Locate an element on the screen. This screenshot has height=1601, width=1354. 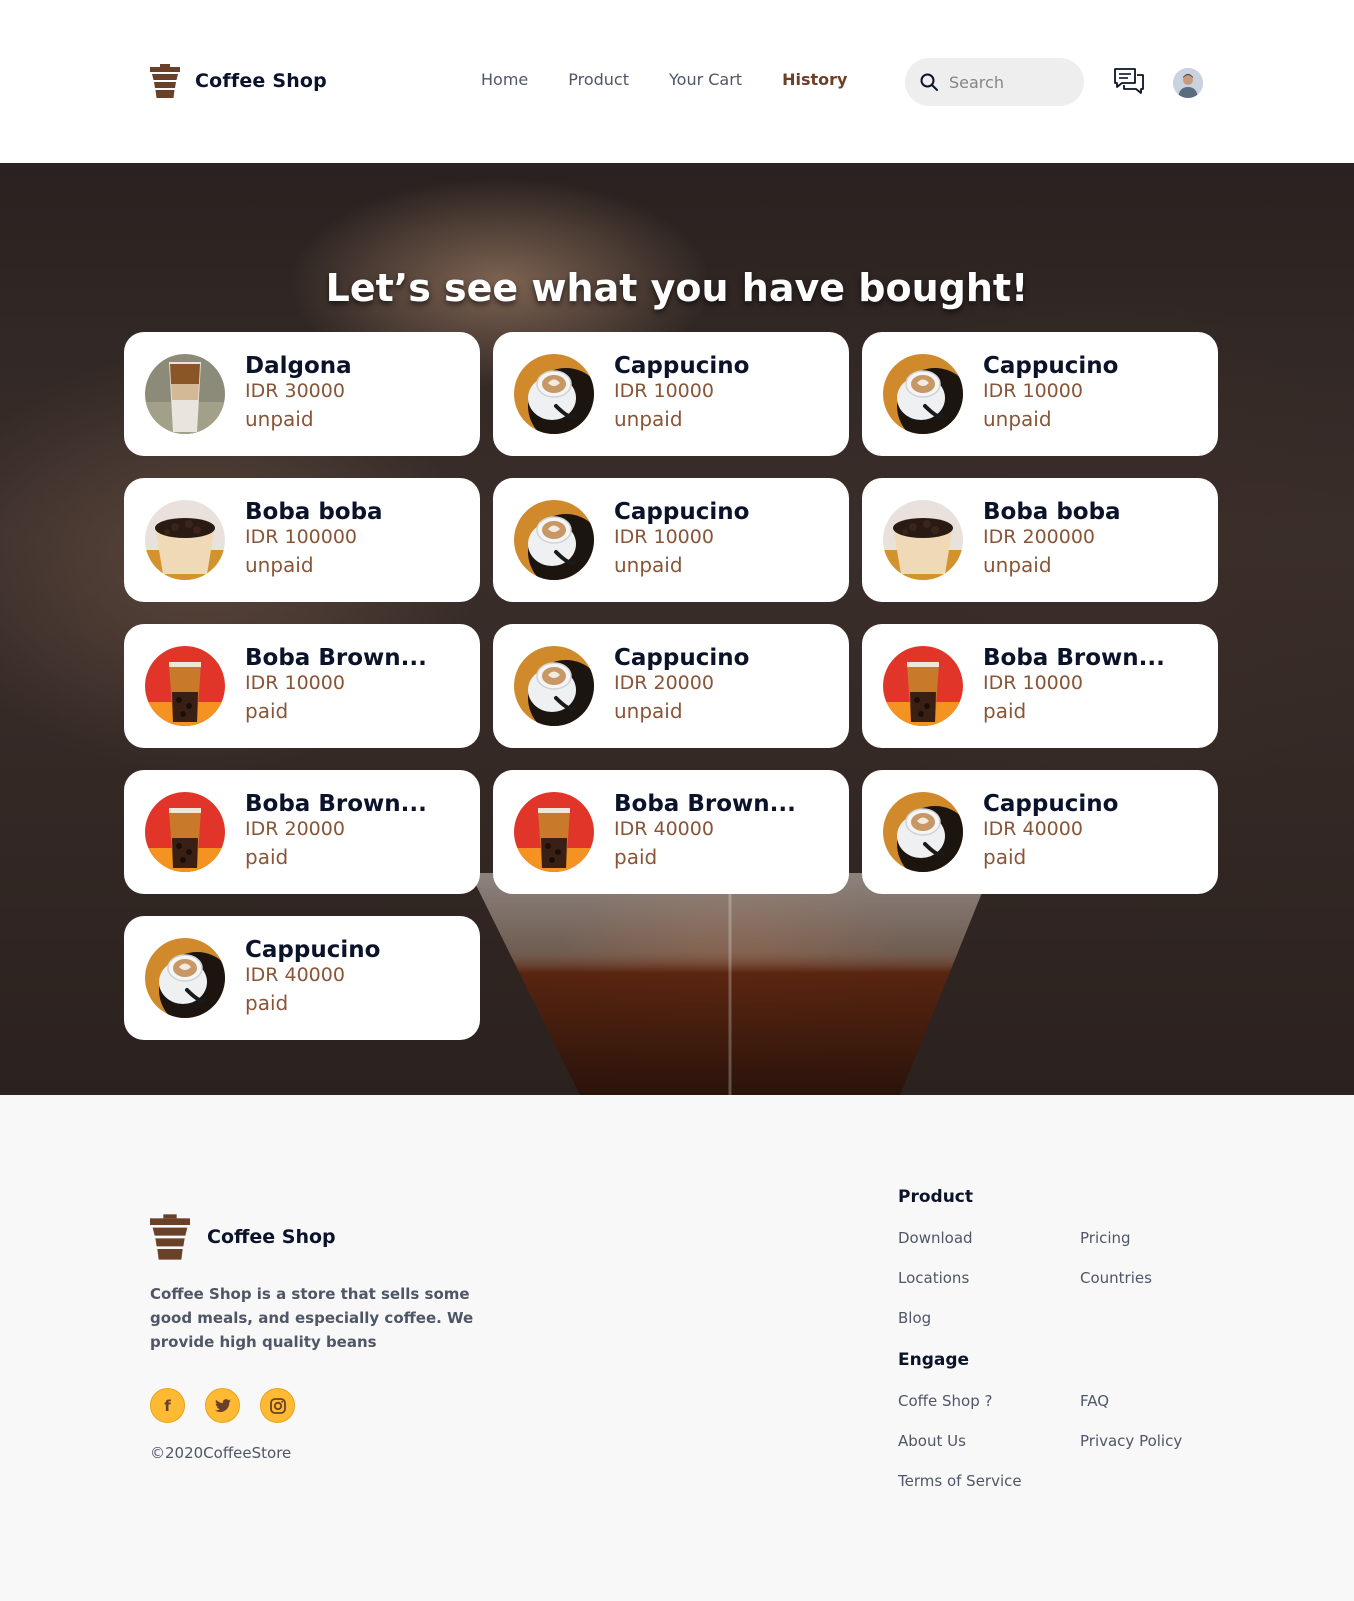
history-card-info: Boba boba IDR 200000 unpaid is located at coordinates (1052, 540).